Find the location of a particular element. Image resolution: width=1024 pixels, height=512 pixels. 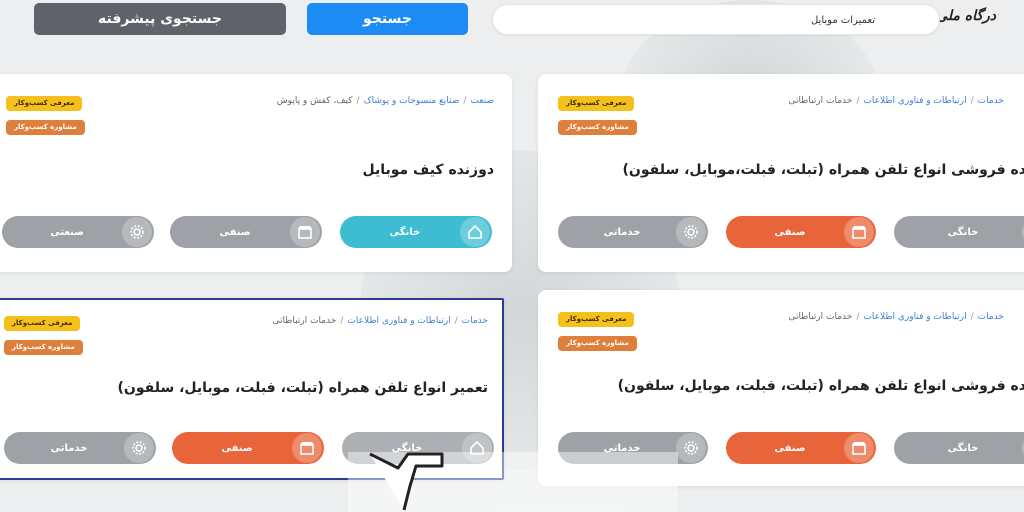

pointer-arrow-icon is located at coordinates (406, 481).